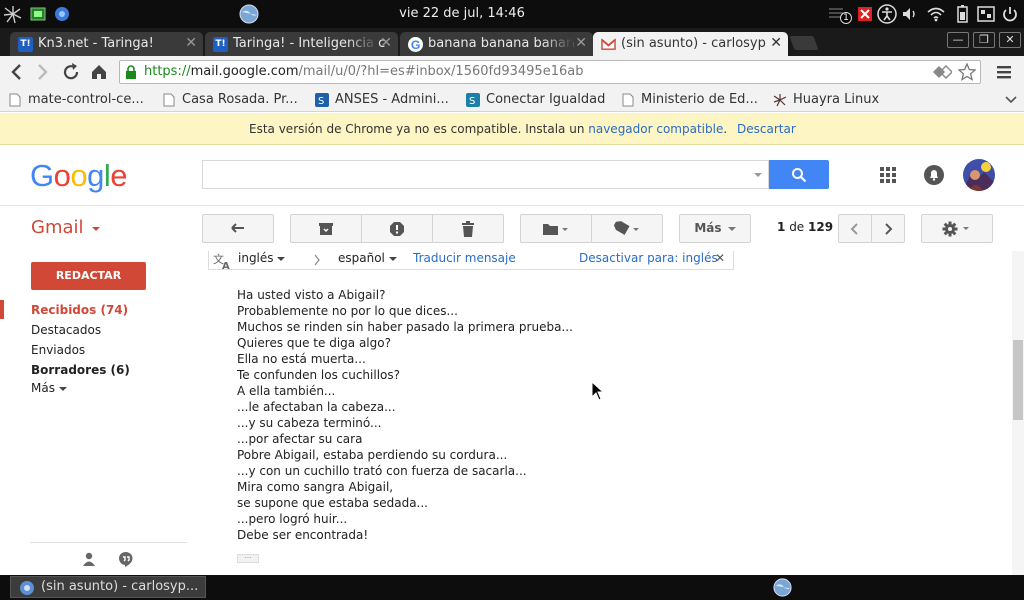 This screenshot has height=600, width=1024. I want to click on source-language-select: inglés, so click(262, 258).